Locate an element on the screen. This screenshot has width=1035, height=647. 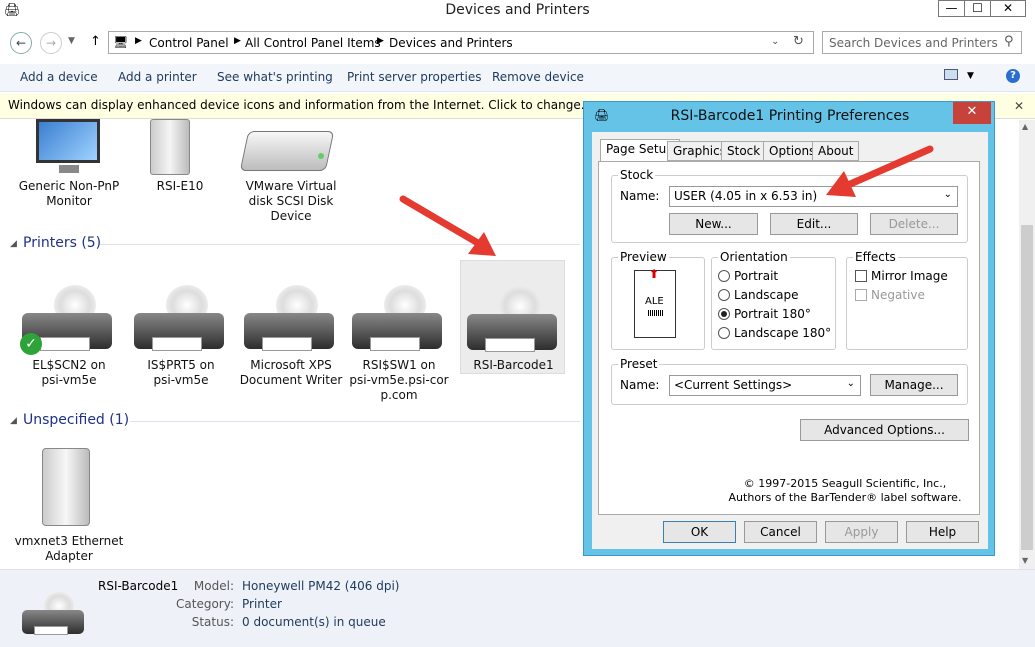
breadcrumb-all-items: All Control Panel Items is located at coordinates (313, 43).